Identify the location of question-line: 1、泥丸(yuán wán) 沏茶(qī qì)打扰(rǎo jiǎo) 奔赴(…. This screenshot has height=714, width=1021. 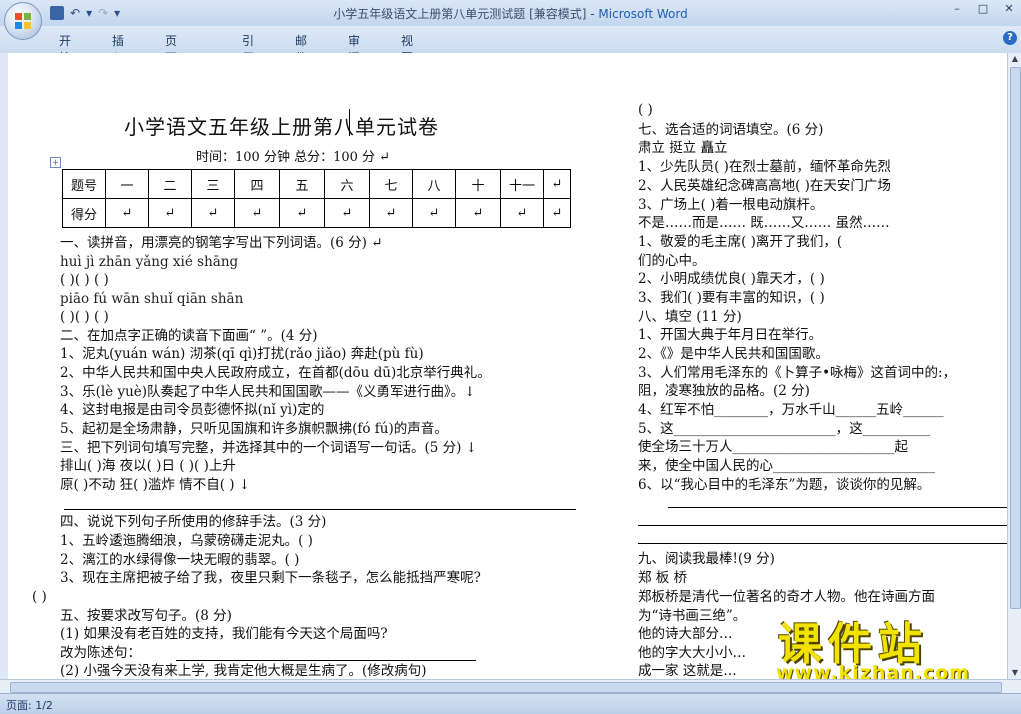
(242, 354).